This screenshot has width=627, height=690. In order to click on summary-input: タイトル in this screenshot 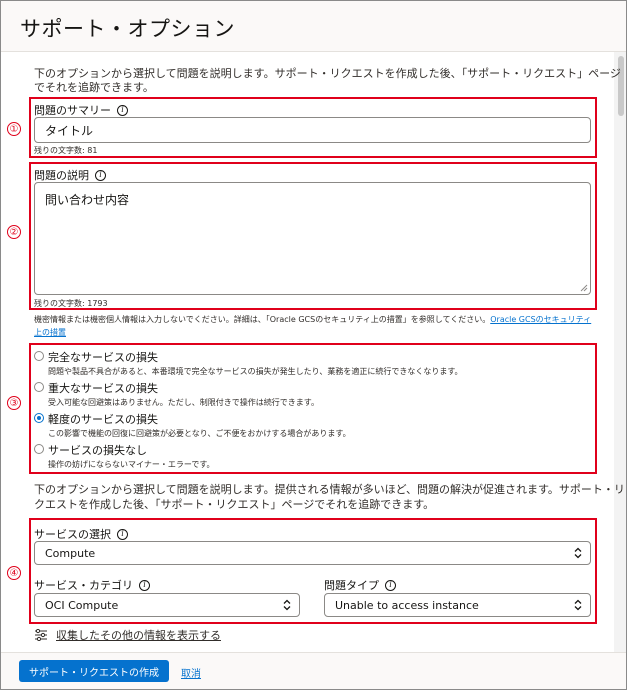, I will do `click(312, 130)`.